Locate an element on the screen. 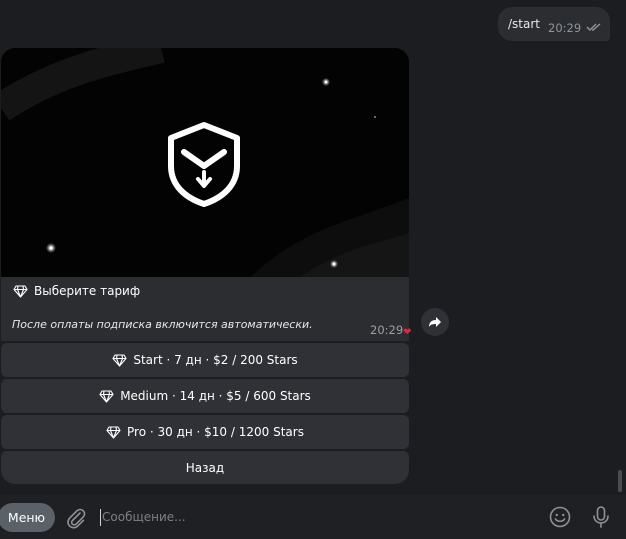 This screenshot has height=539, width=626. tariff-pro-button: Pro · 30 дн · $10 / 1200 Stars is located at coordinates (205, 432).